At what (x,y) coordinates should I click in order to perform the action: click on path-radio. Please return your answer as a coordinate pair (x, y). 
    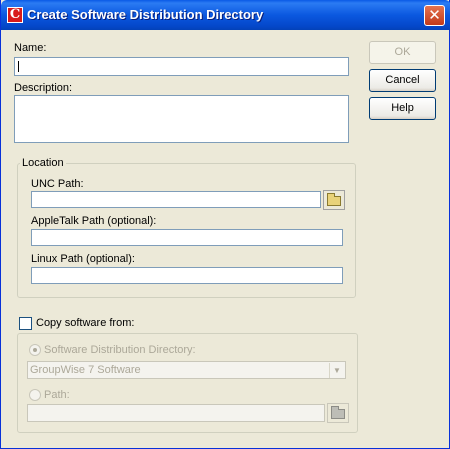
    Looking at the image, I should click on (35, 395).